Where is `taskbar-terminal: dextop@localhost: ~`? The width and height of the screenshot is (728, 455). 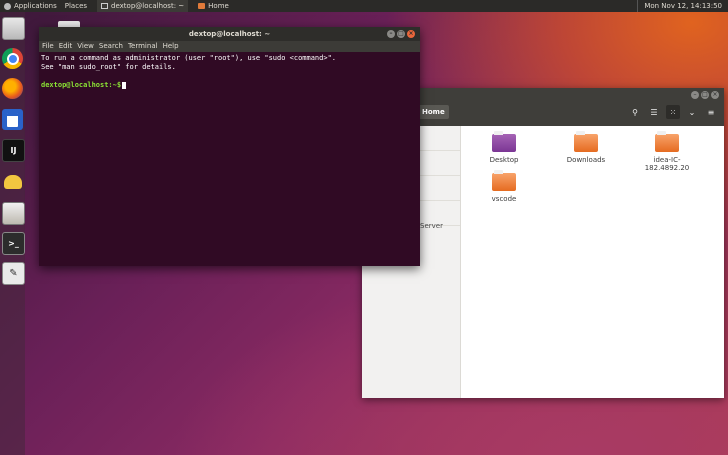
taskbar-terminal: dextop@localhost: ~ is located at coordinates (143, 6).